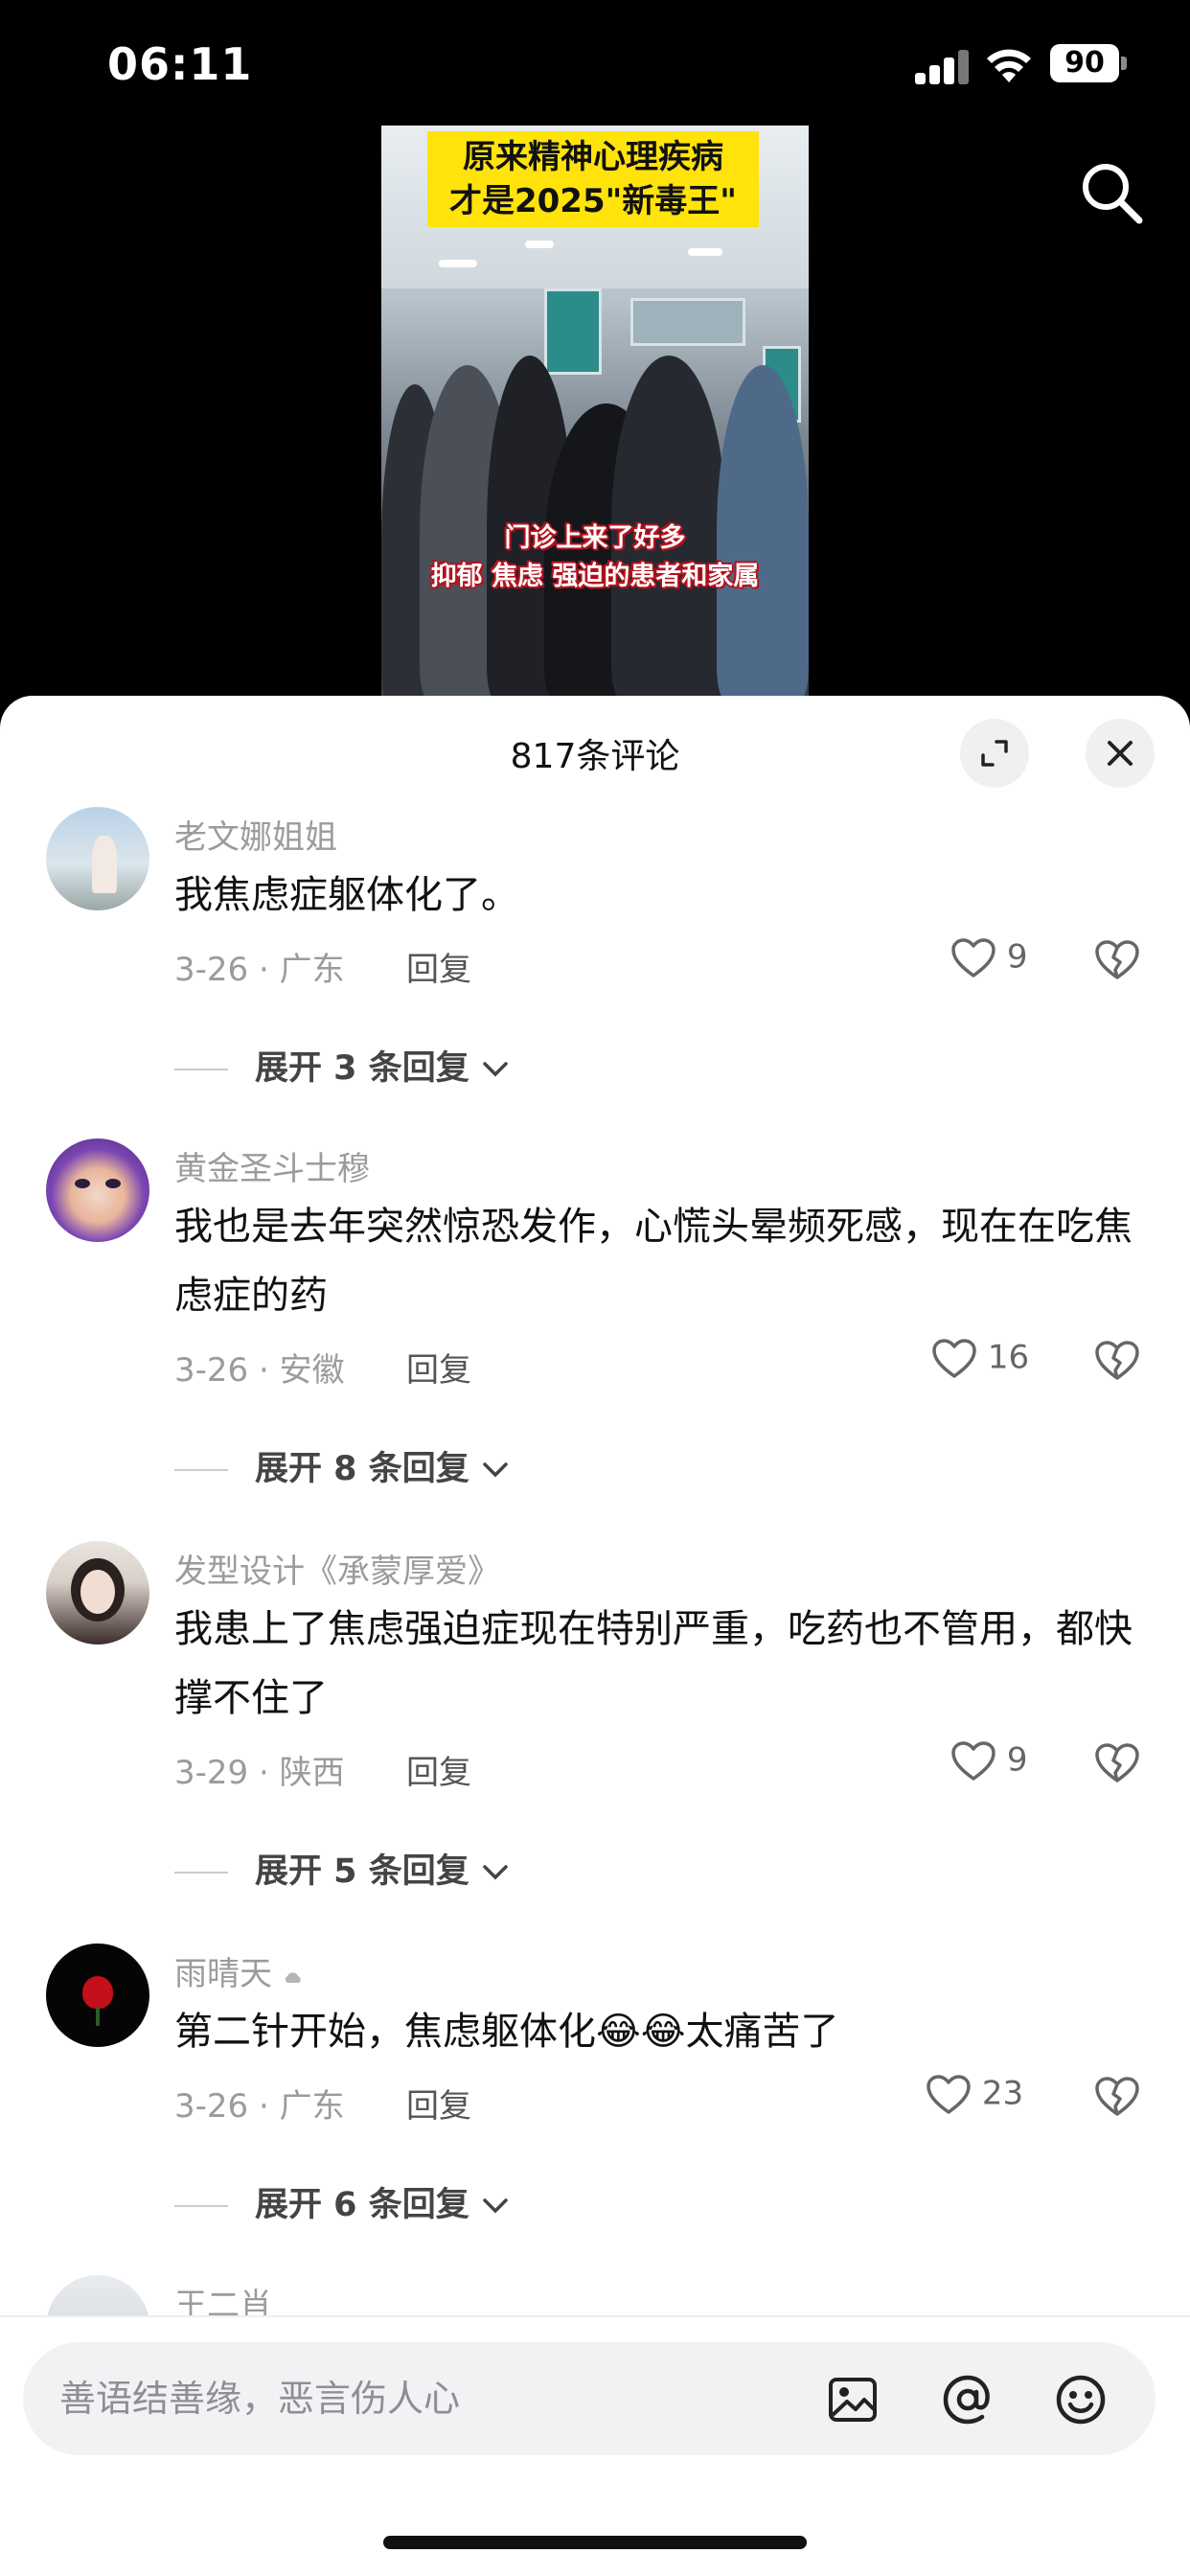 The width and height of the screenshot is (1190, 2576). I want to click on expand-replies-button: 展开 5 条回复, so click(342, 1868).